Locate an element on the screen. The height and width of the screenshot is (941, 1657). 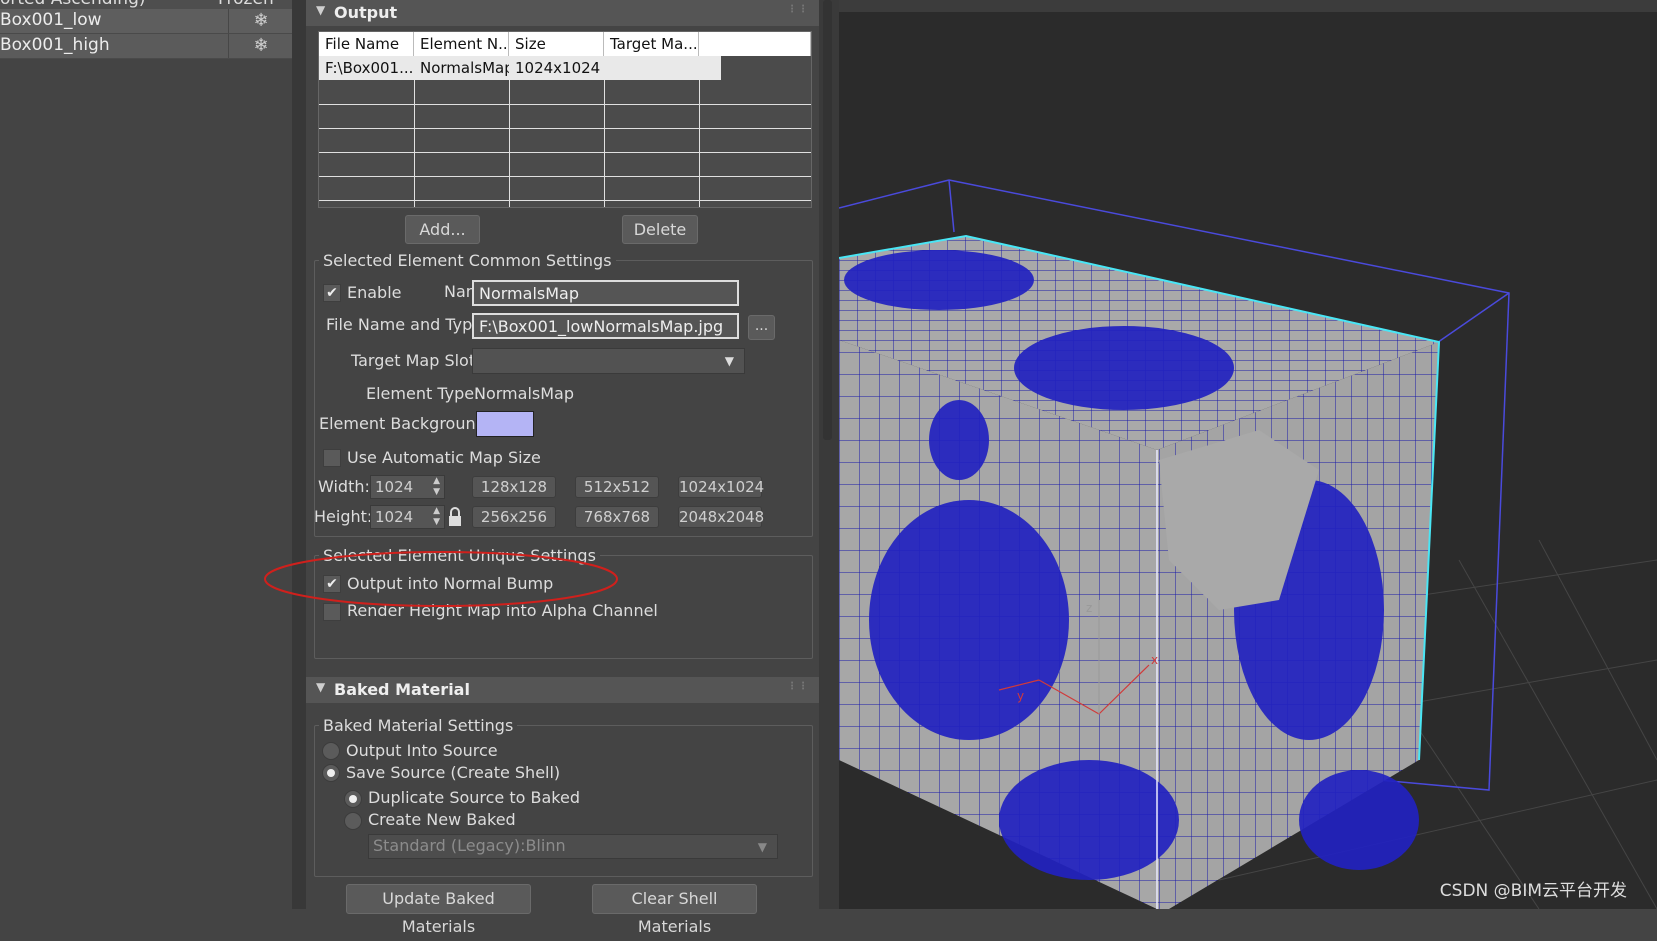
column-header: File Name is located at coordinates (366, 44).